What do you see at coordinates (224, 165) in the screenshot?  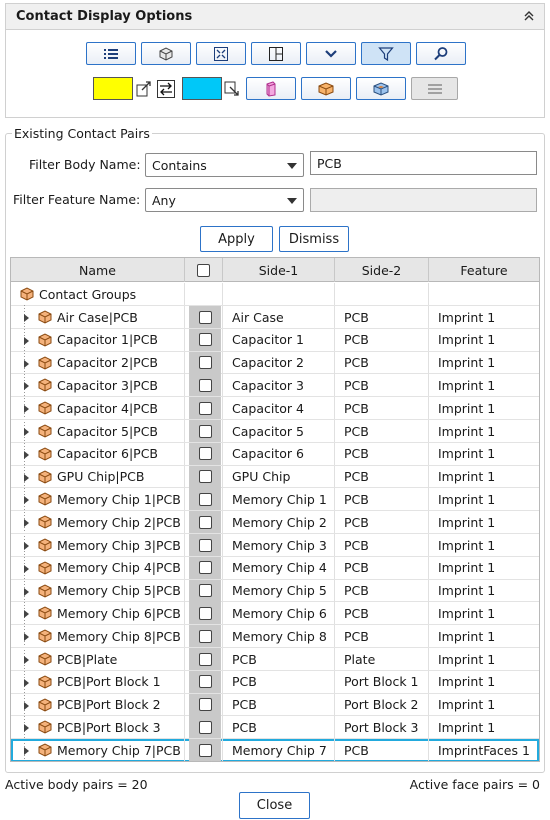 I see `filter-body-mode-select: Contains` at bounding box center [224, 165].